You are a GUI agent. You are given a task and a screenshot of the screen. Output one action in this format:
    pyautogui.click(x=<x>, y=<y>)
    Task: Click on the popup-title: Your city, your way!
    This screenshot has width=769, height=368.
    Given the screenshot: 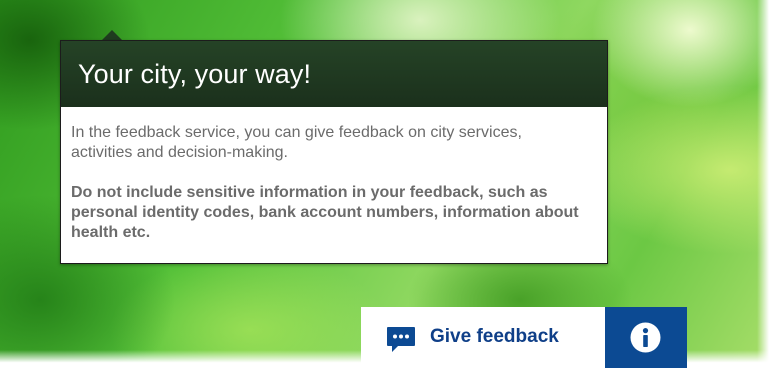 What is the action you would take?
    pyautogui.click(x=195, y=73)
    